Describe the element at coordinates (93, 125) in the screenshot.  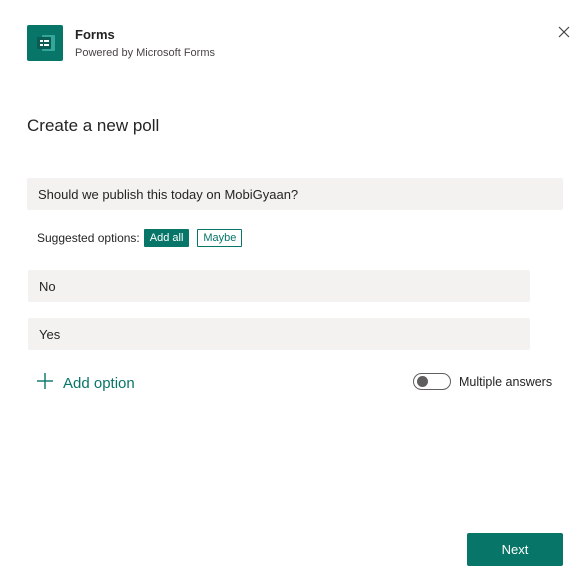
I see `page-title: Create a new poll` at that location.